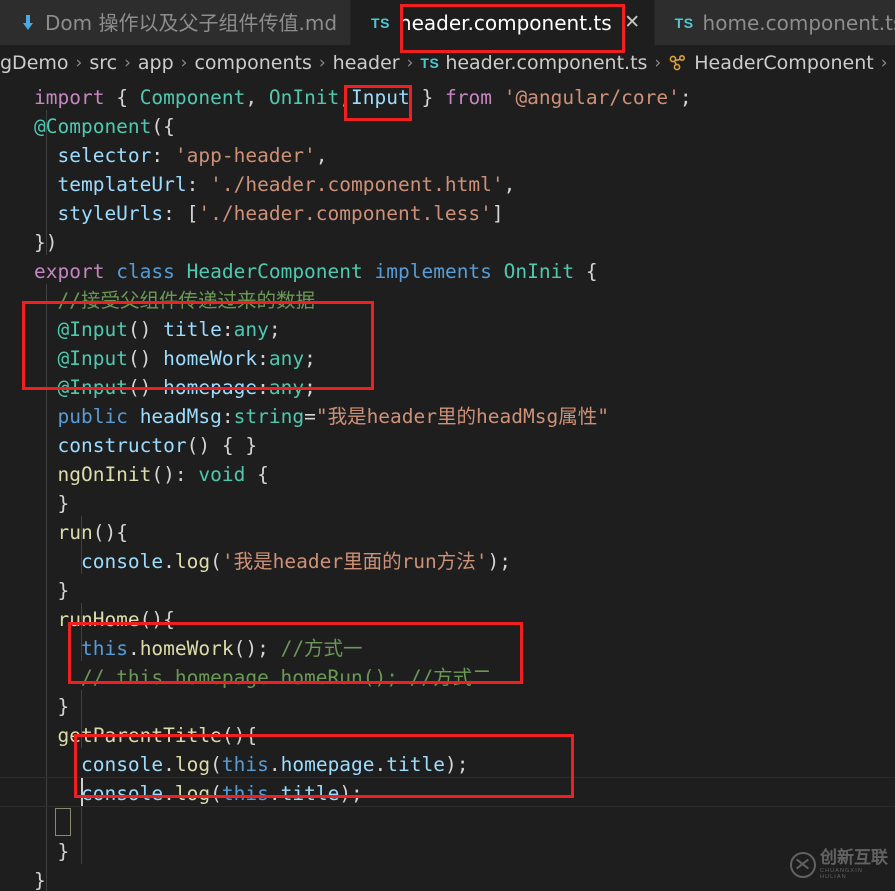 Image resolution: width=895 pixels, height=891 pixels. What do you see at coordinates (447, 445) in the screenshot?
I see `code-line: constructor() { }` at bounding box center [447, 445].